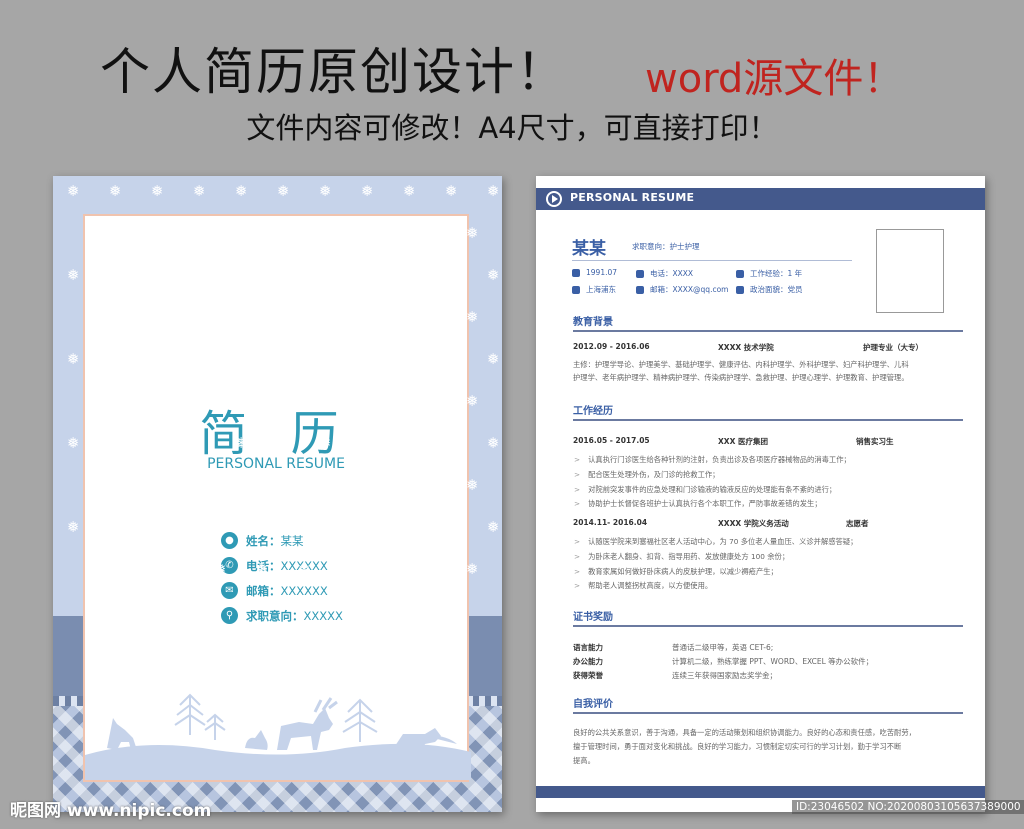 The height and width of the screenshot is (829, 1024). What do you see at coordinates (263, 590) in the screenshot?
I see `field-label: 邮箱：` at bounding box center [263, 590].